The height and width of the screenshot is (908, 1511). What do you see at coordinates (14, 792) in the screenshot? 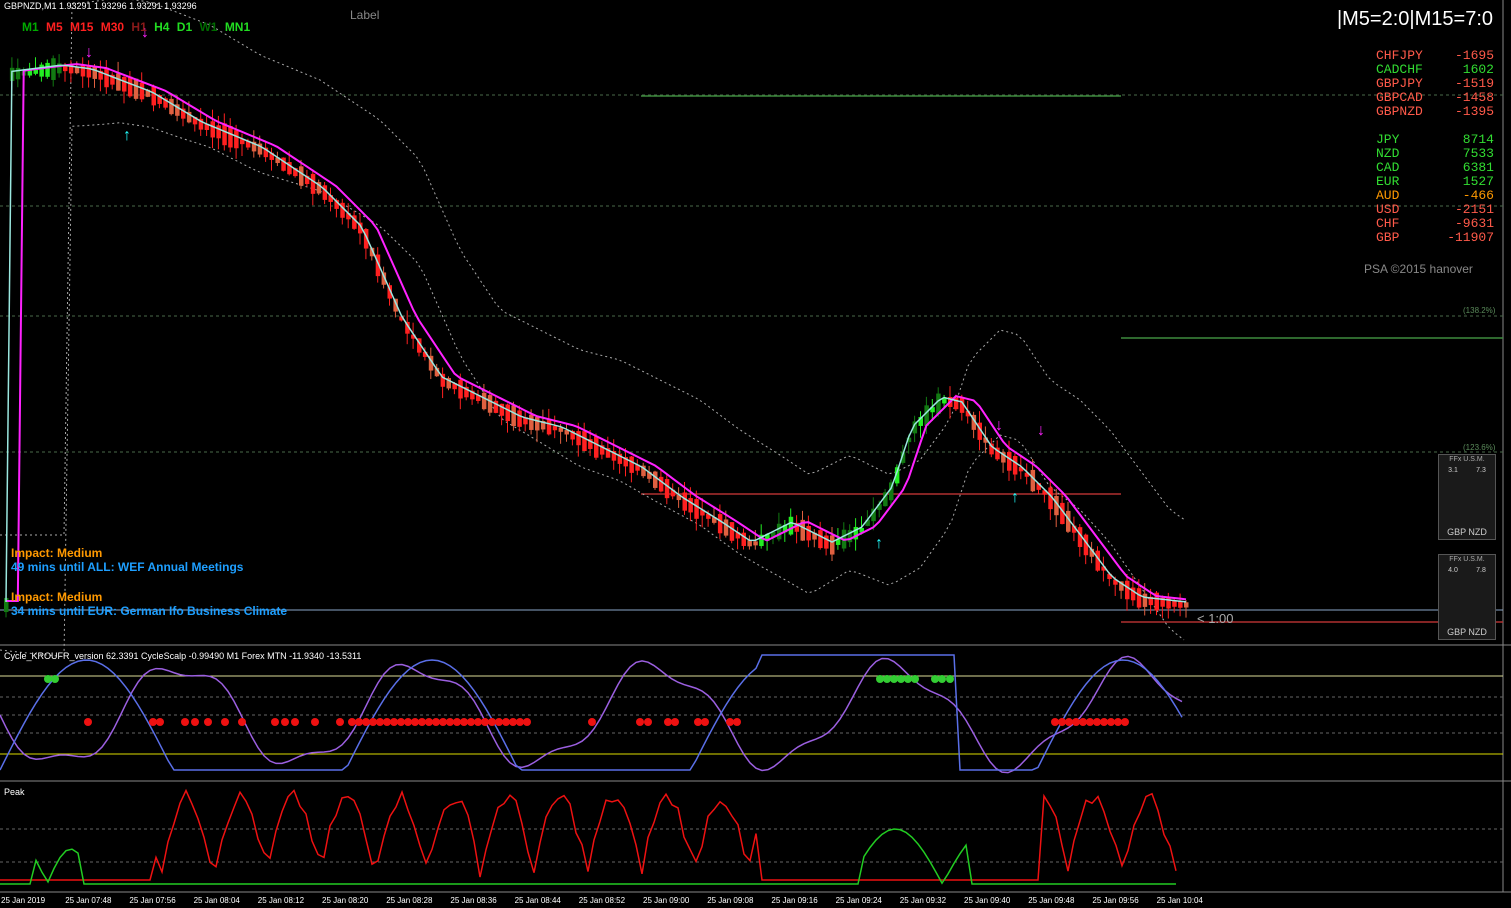
I see `indicator2-title: Peak` at bounding box center [14, 792].